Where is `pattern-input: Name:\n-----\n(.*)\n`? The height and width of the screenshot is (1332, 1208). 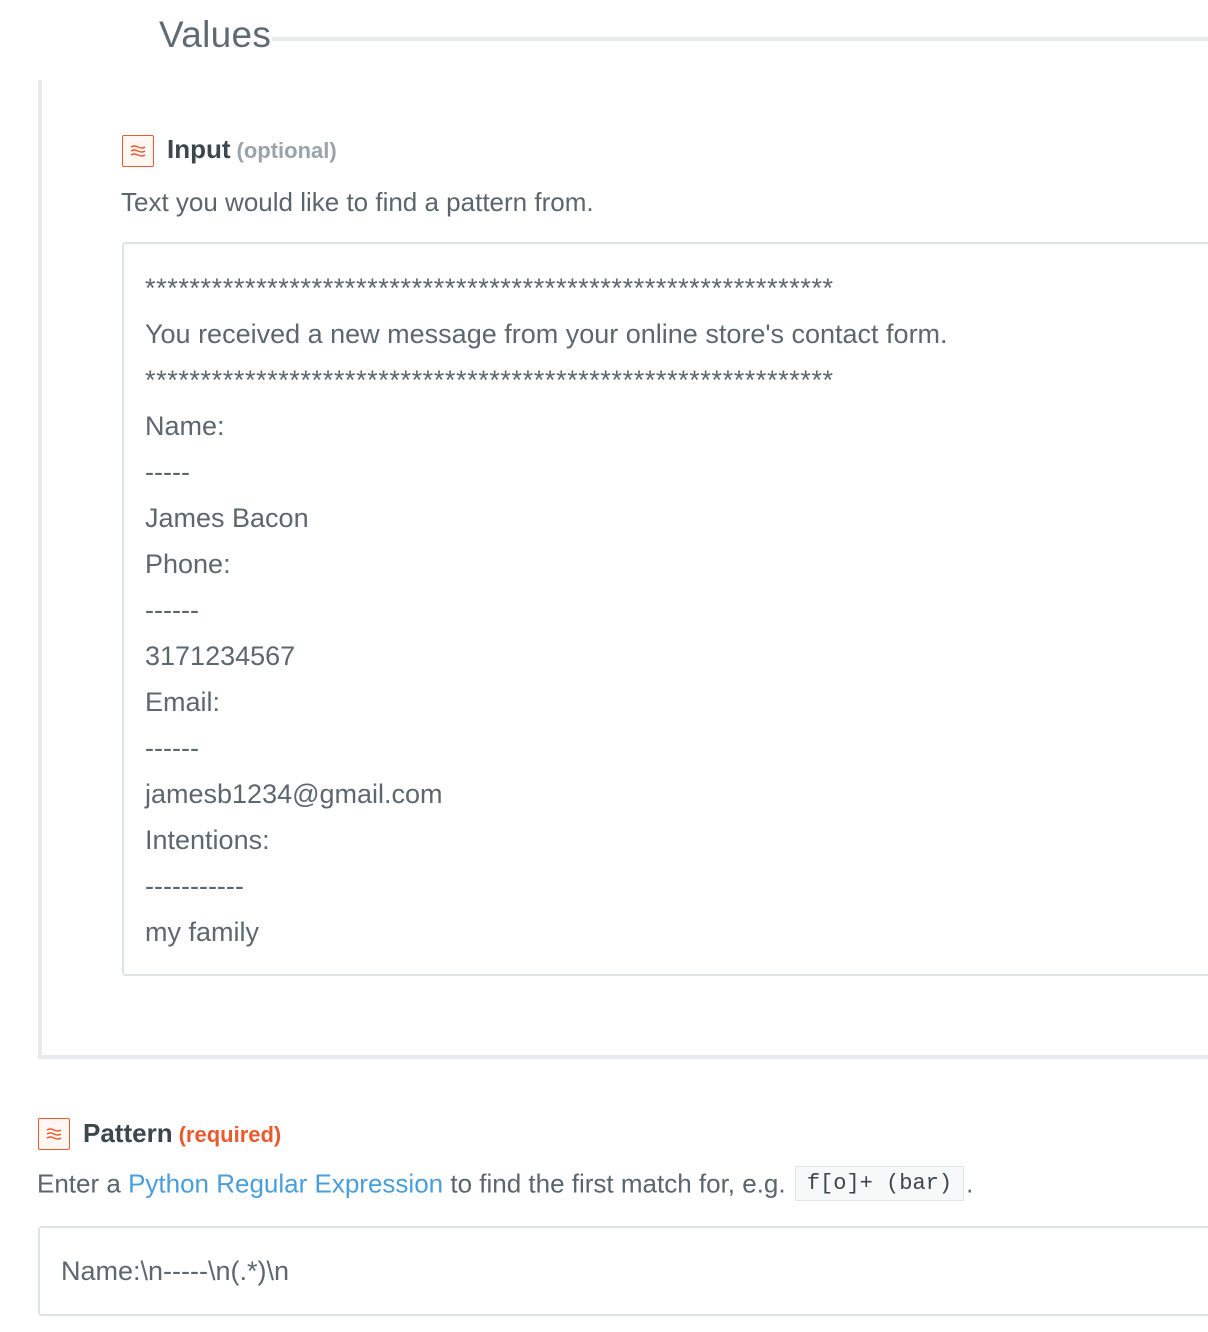
pattern-input: Name:\n-----\n(.*)\n is located at coordinates (623, 1271).